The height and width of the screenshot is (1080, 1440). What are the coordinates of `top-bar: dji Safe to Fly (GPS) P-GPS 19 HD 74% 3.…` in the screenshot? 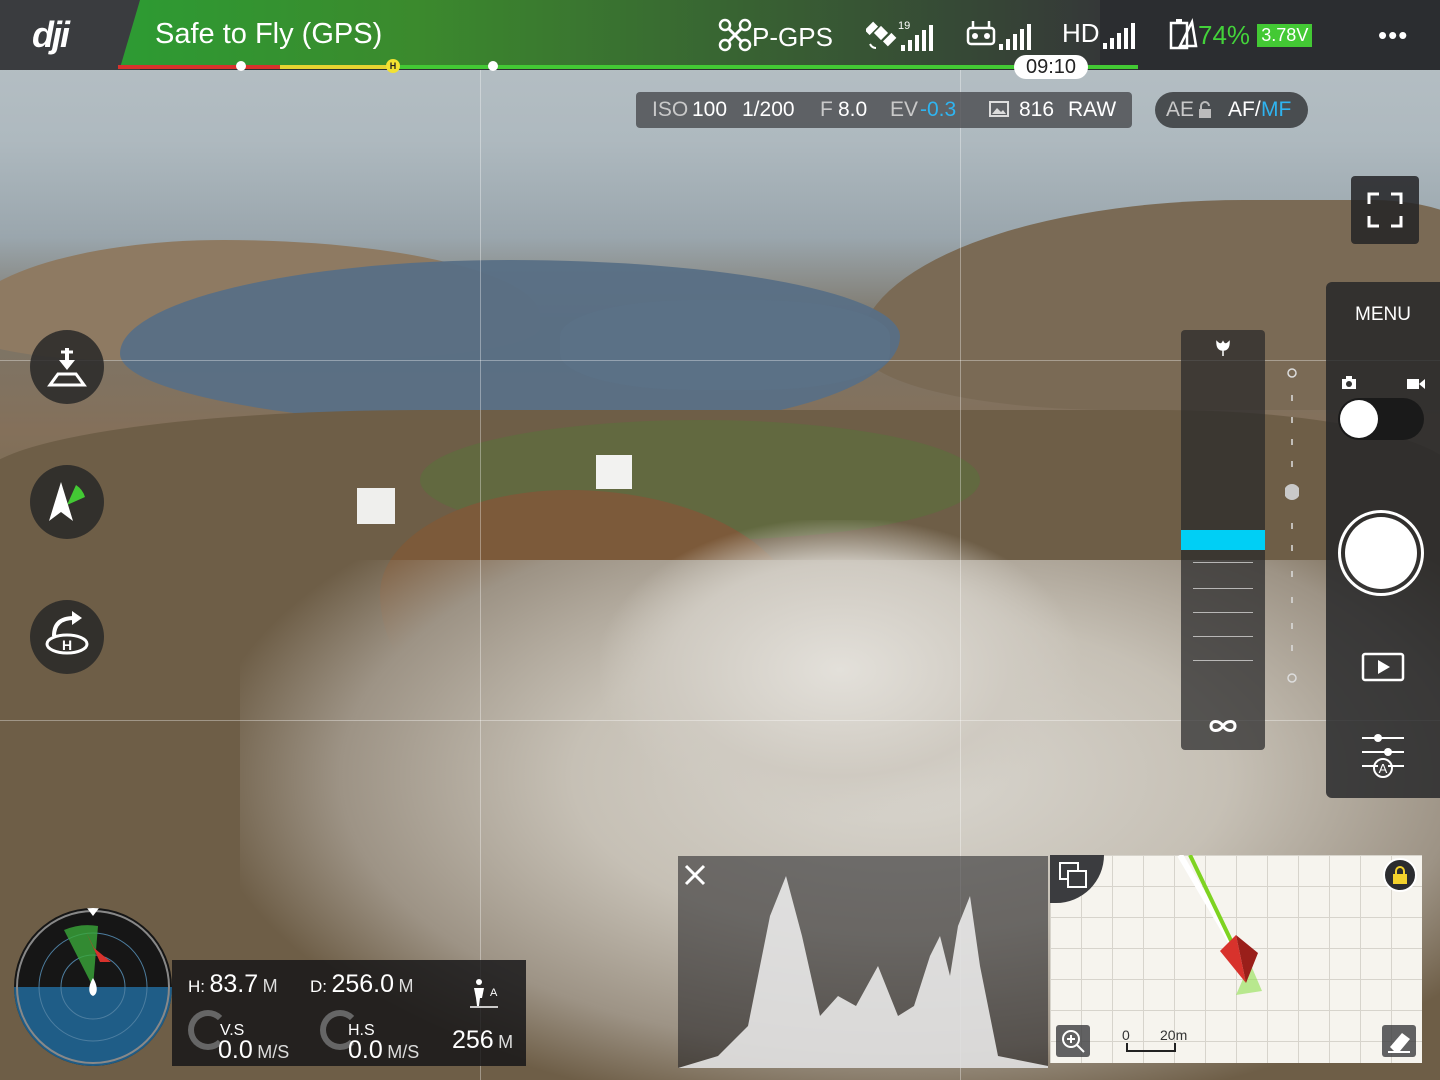 It's located at (720, 35).